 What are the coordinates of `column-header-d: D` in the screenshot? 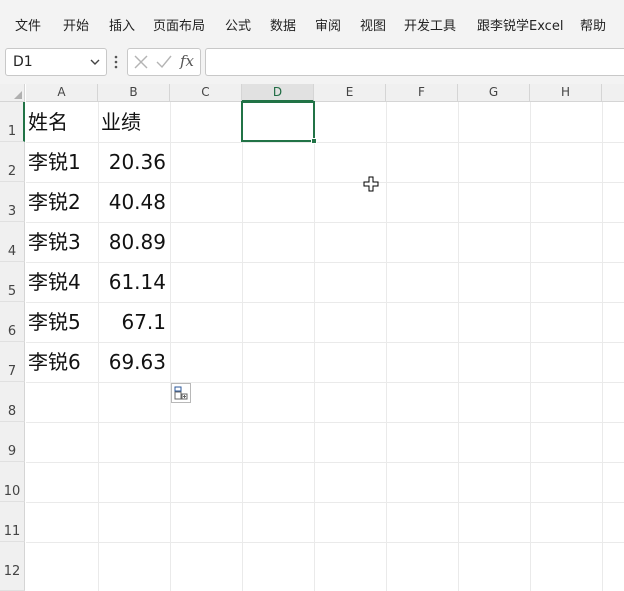 It's located at (278, 93).